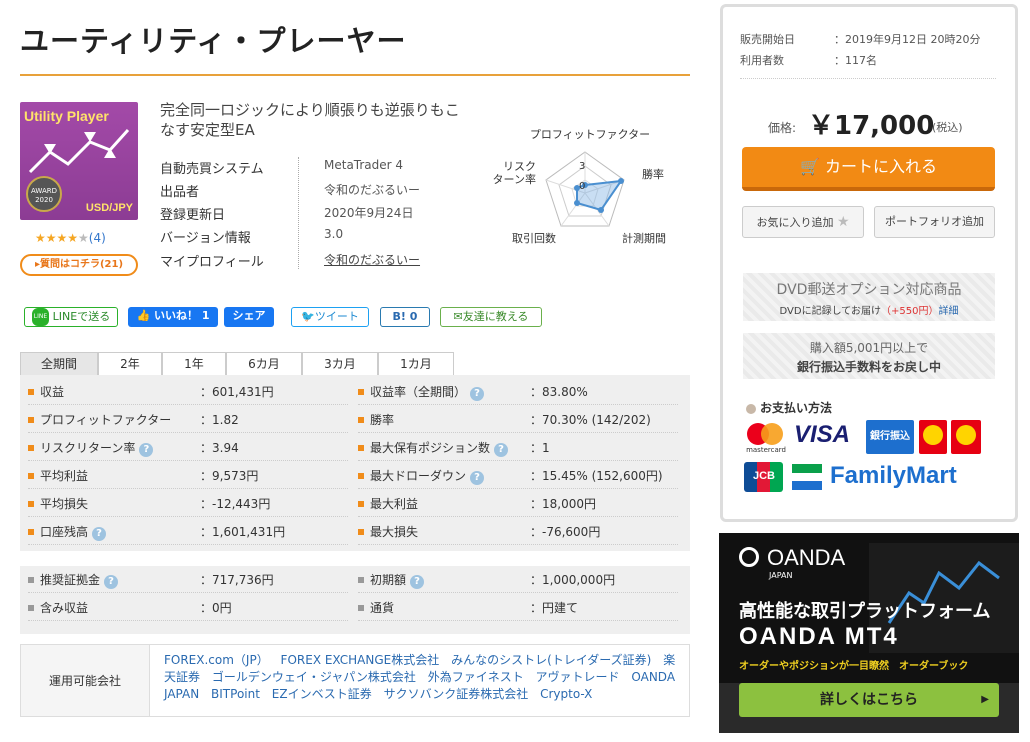 This screenshot has width=1030, height=742. Describe the element at coordinates (79, 265) in the screenshot. I see `ask-question-button: ▸質問はコチラ(21)` at that location.